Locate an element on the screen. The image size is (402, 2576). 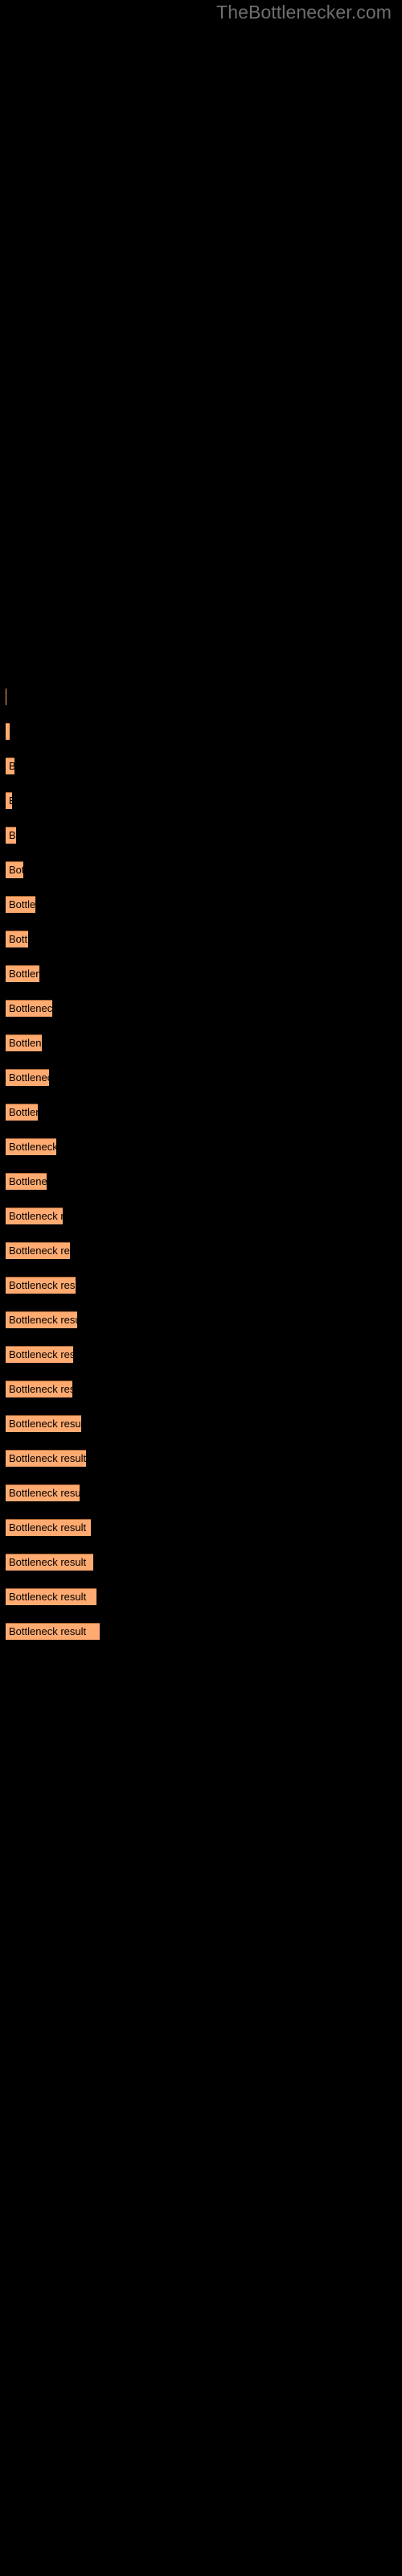
bar-9: Bottleneck result is located at coordinates (22, 973).